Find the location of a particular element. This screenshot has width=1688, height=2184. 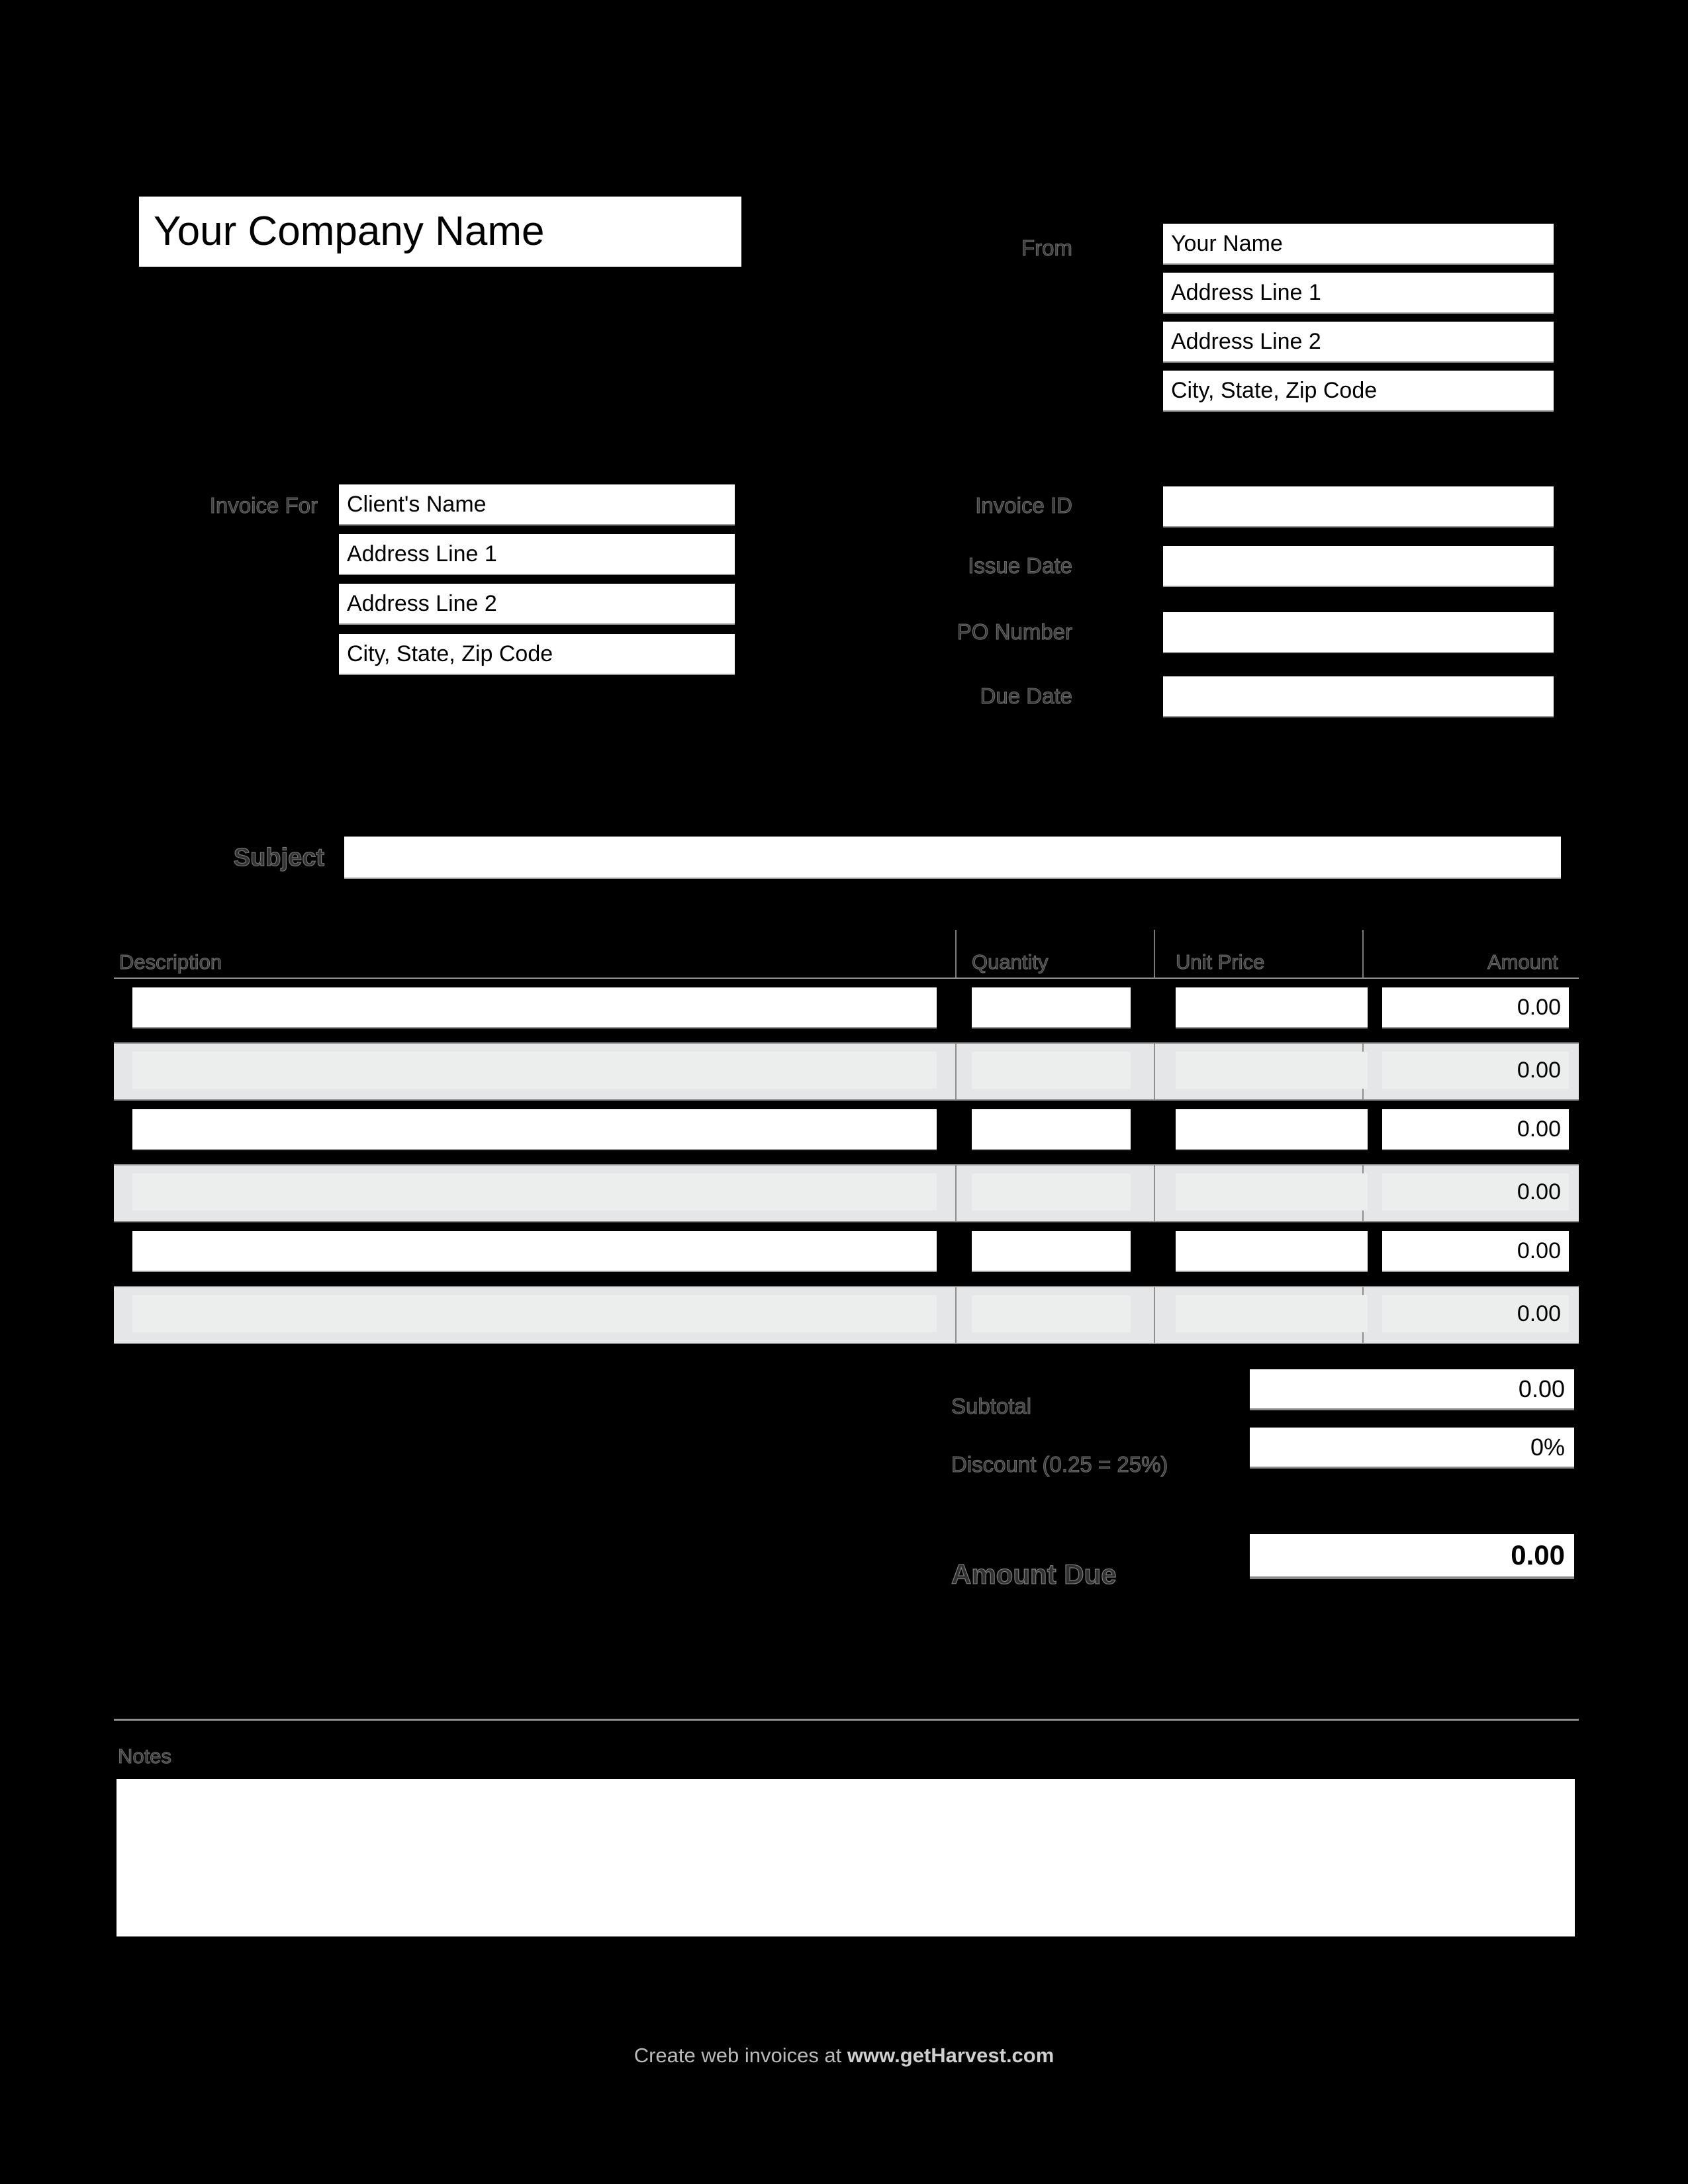

column-header-unit-price: Unit Price is located at coordinates (1220, 962).